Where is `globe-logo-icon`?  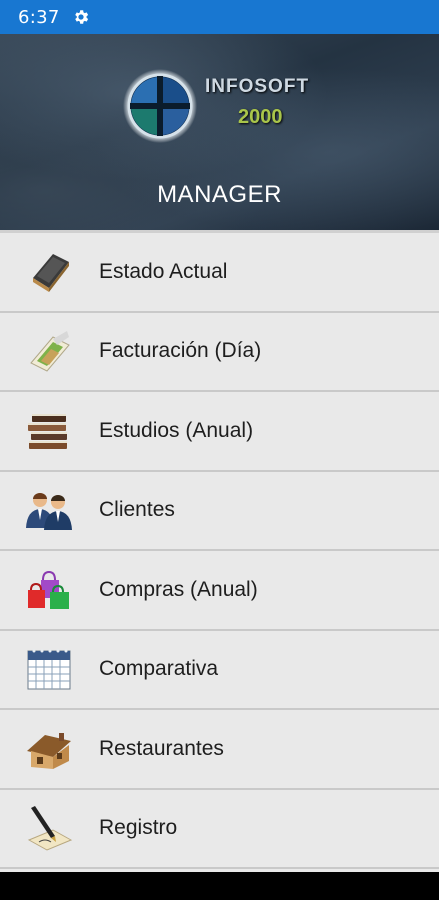
globe-logo-icon is located at coordinates (160, 106).